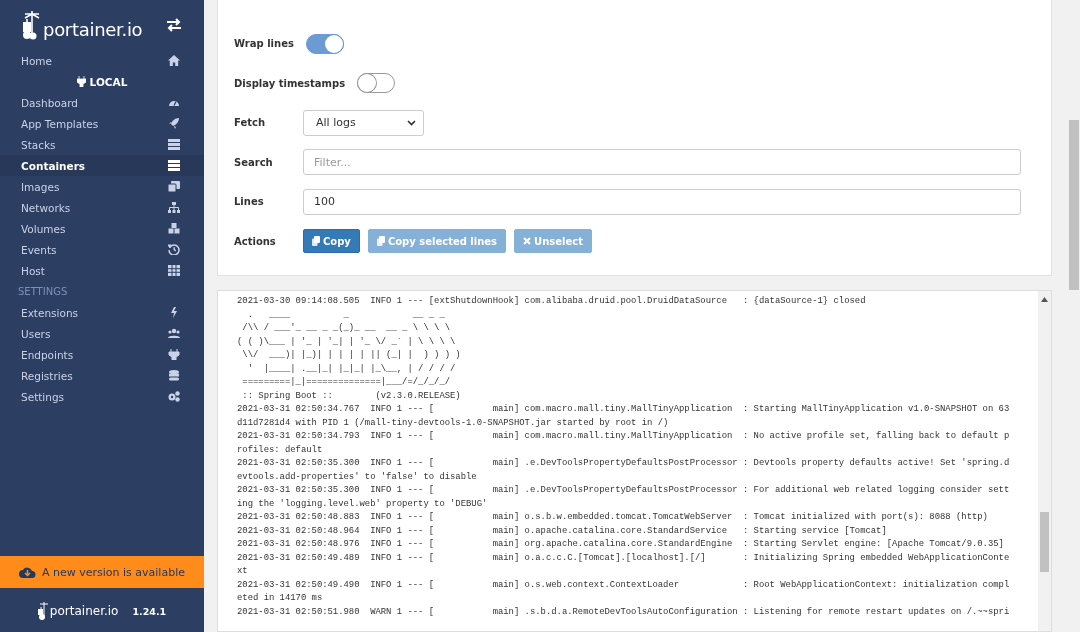 This screenshot has width=1080, height=632. What do you see at coordinates (346, 342) in the screenshot?
I see `log-line: ( ( )\___ | '_ | '_| | '_ \/ _` | \ \ \ \` at bounding box center [346, 342].